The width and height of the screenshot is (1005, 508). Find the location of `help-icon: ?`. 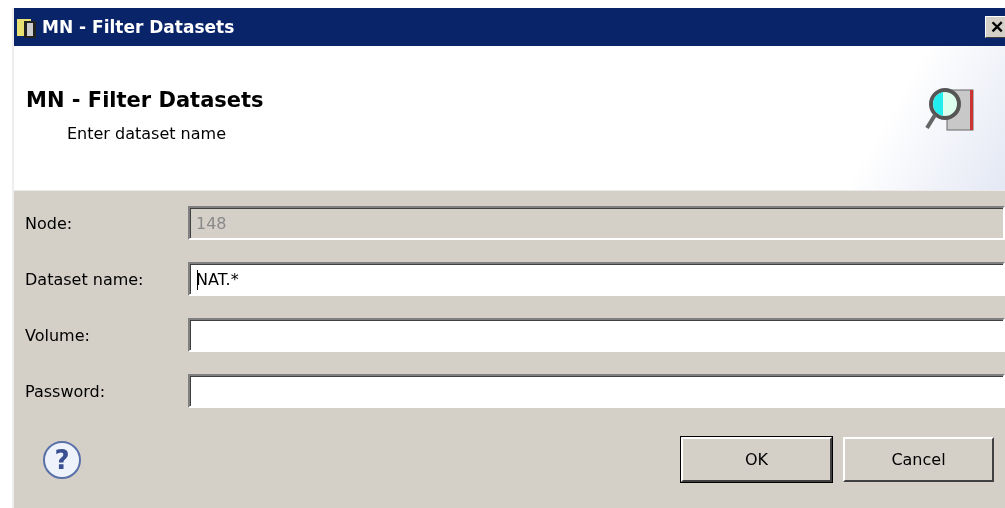

help-icon: ? is located at coordinates (62, 459).